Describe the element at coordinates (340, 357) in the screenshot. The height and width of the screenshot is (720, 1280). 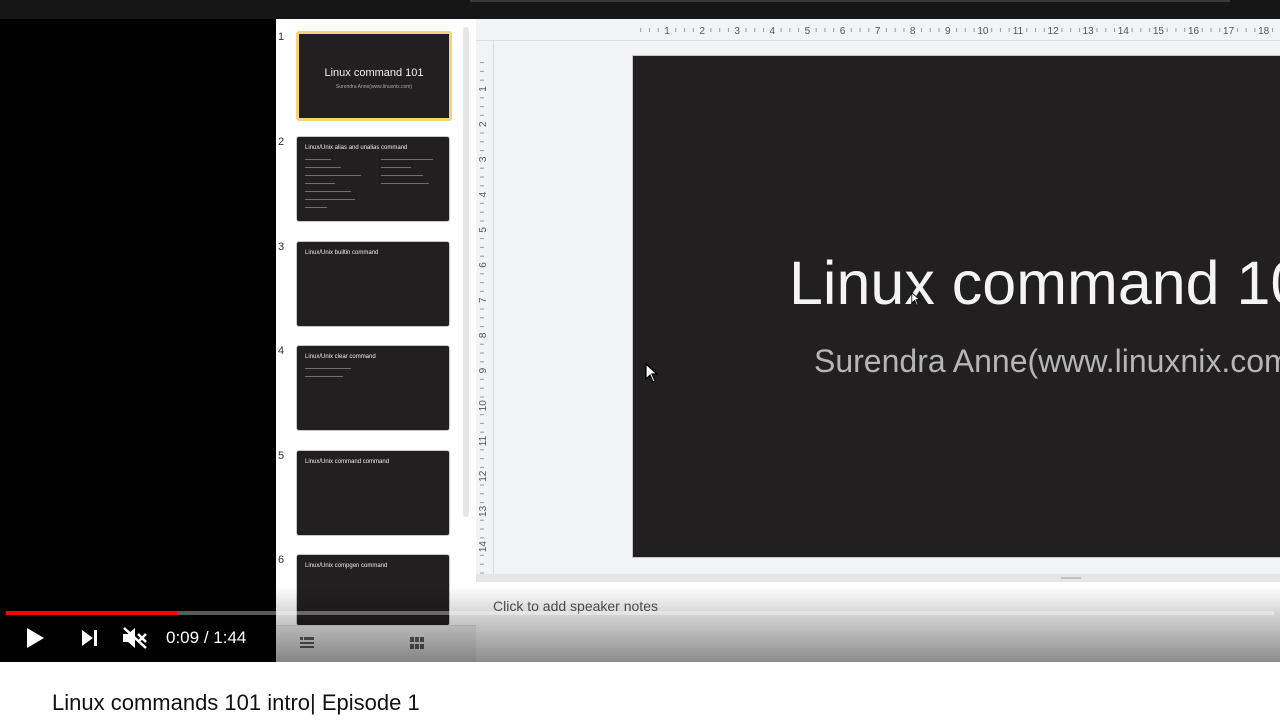
I see `thumbnail-title: Linux/Unix clear command` at that location.